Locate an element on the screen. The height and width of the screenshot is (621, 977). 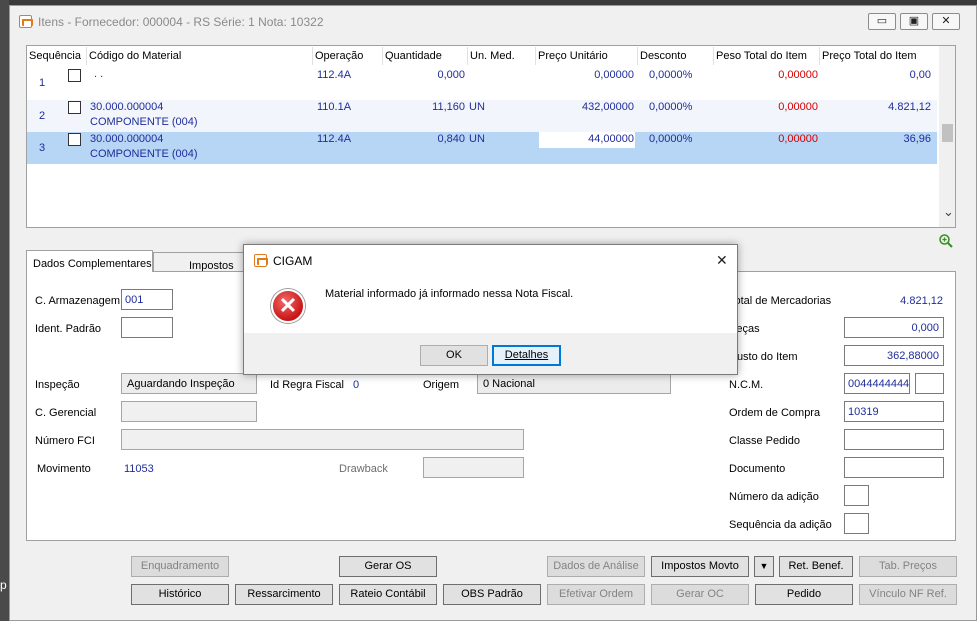
dialog-close-icon: ✕ is located at coordinates (722, 260).